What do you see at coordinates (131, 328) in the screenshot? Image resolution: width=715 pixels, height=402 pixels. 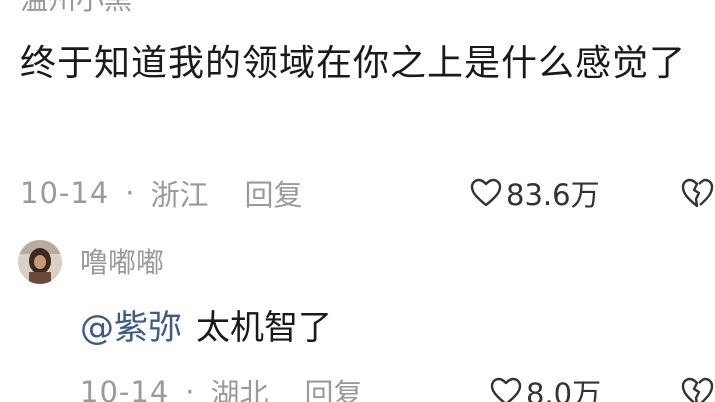 I see `mention-link: @紫弥` at bounding box center [131, 328].